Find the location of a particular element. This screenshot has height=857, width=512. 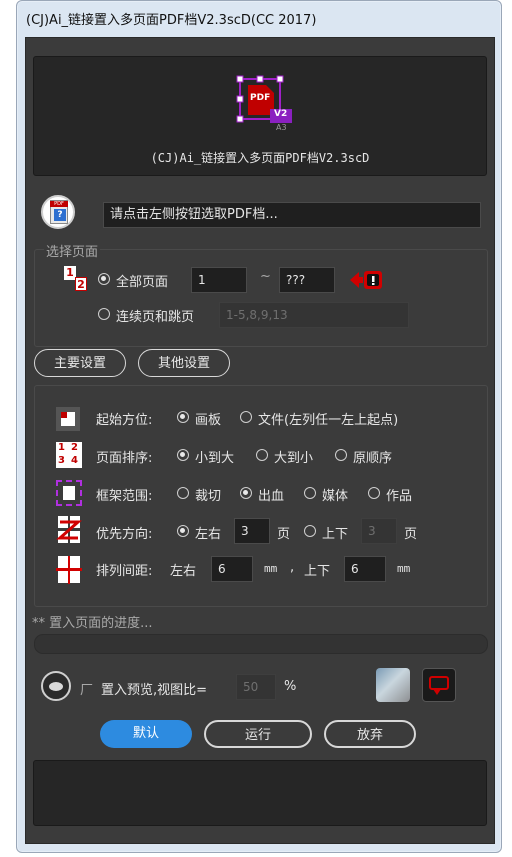

start-document-radio is located at coordinates (246, 417).